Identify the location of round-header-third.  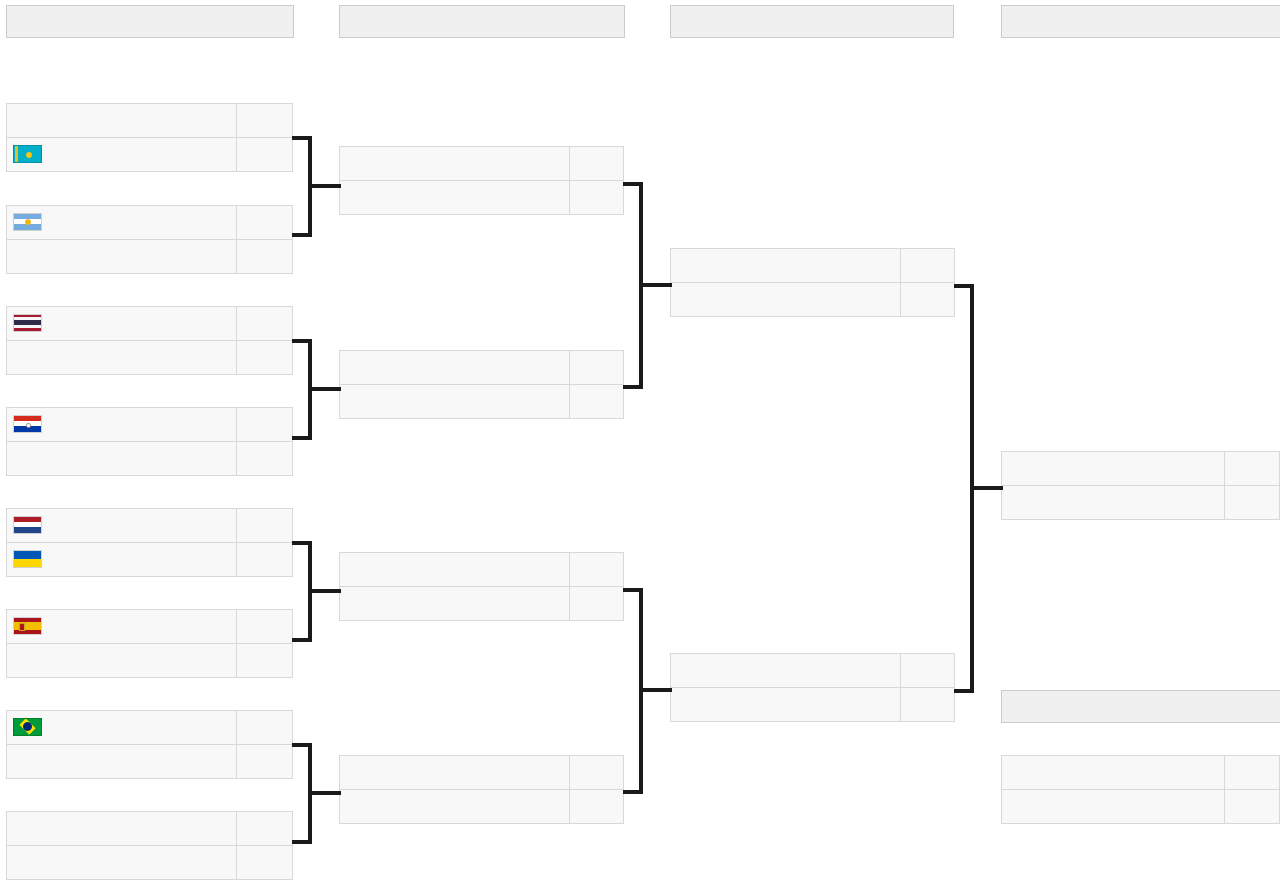
(1140, 706).